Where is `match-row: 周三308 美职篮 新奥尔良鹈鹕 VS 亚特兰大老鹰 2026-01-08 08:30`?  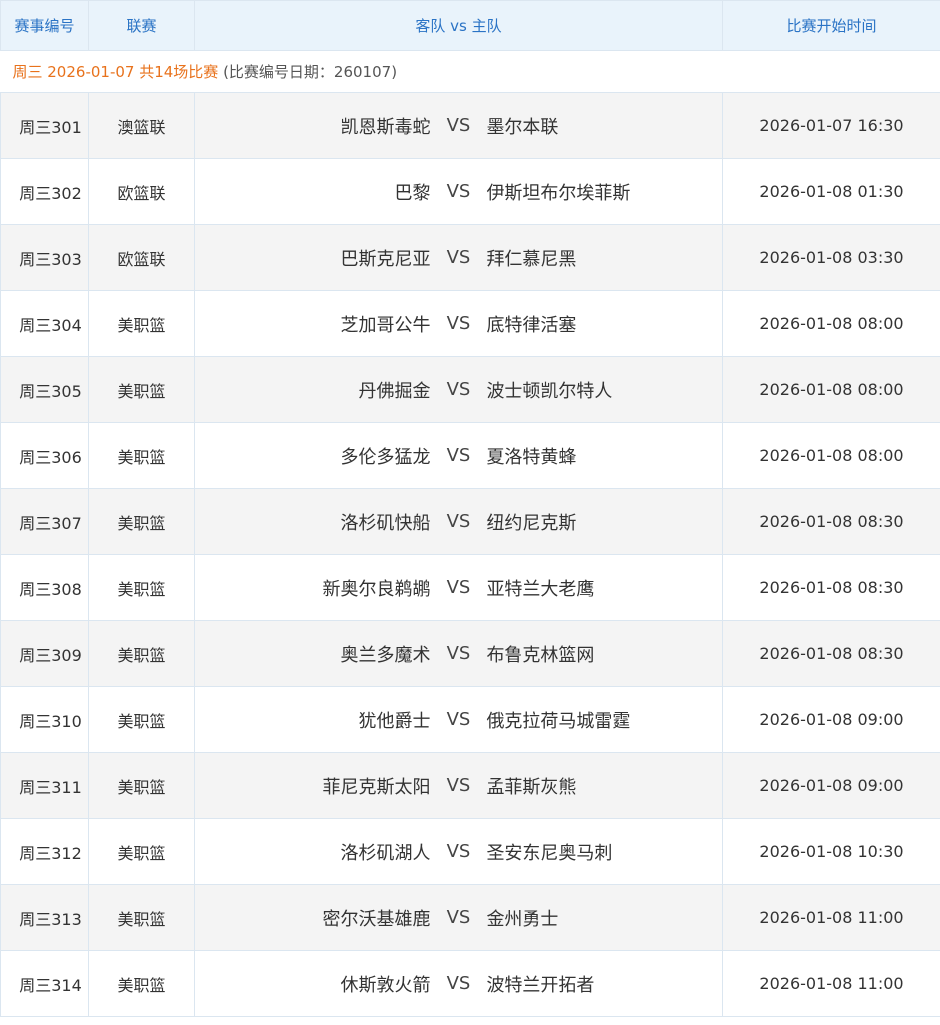 match-row: 周三308 美职篮 新奥尔良鹈鹕 VS 亚特兰大老鹰 2026-01-08 08:30 is located at coordinates (470, 587).